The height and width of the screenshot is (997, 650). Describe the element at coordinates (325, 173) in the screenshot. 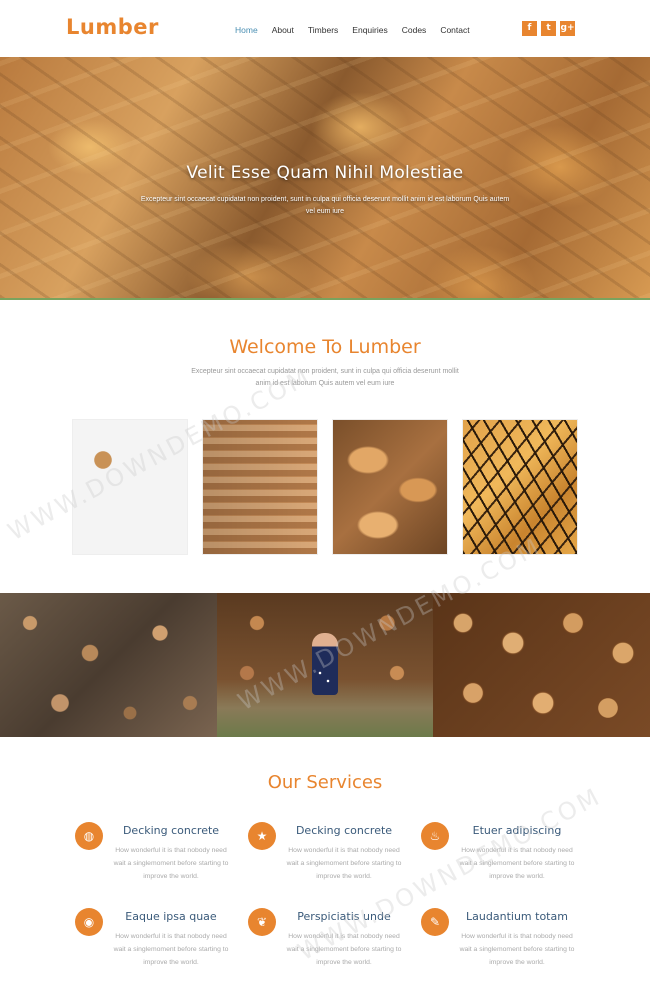

I see `hero-title: Velit Esse Quam Nihil Molestiae` at that location.